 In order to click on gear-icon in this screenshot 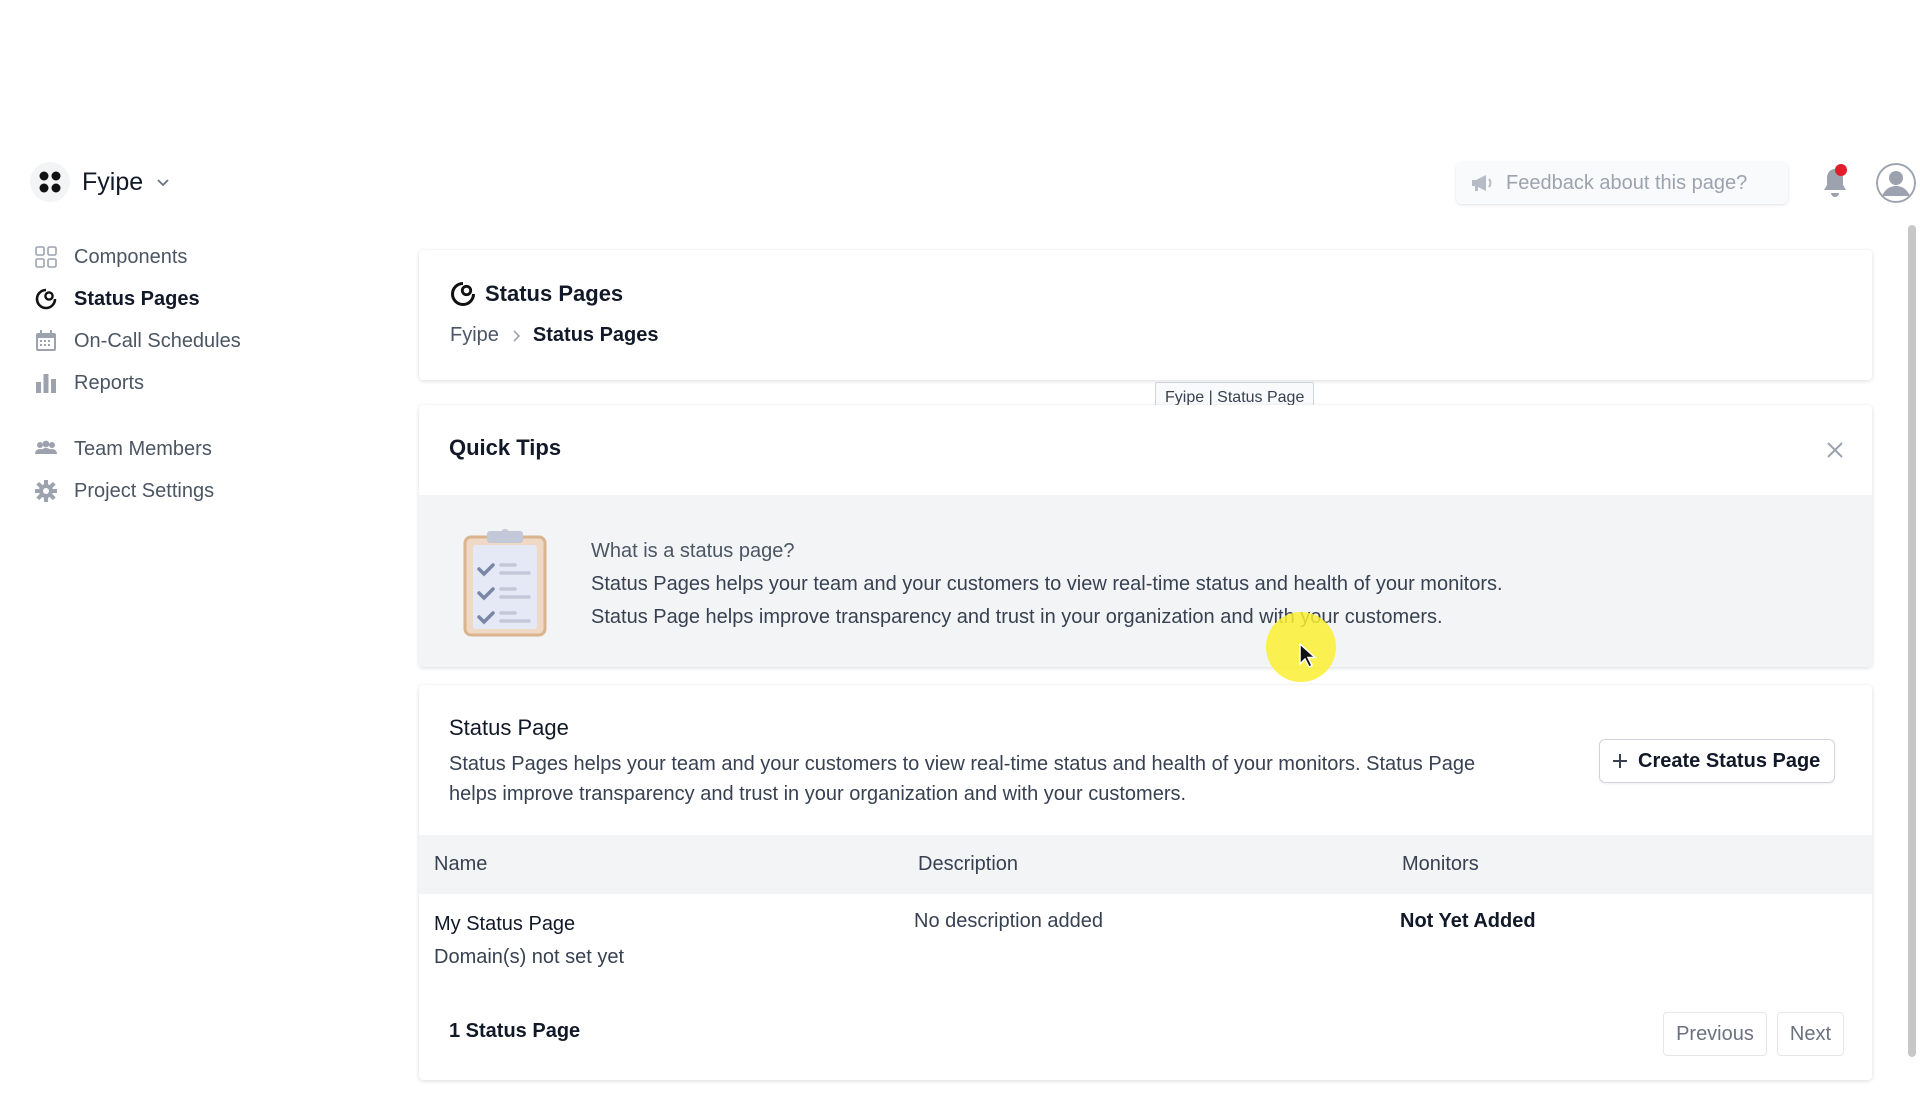, I will do `click(46, 491)`.